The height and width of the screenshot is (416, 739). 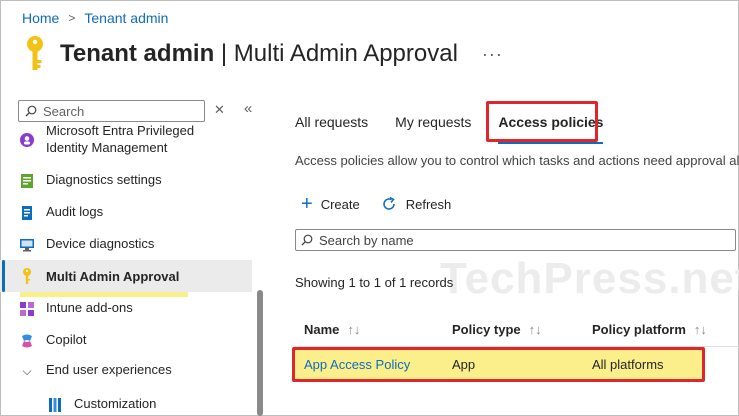 I want to click on sidebar-item-label: Intune add-ons, so click(x=89, y=307).